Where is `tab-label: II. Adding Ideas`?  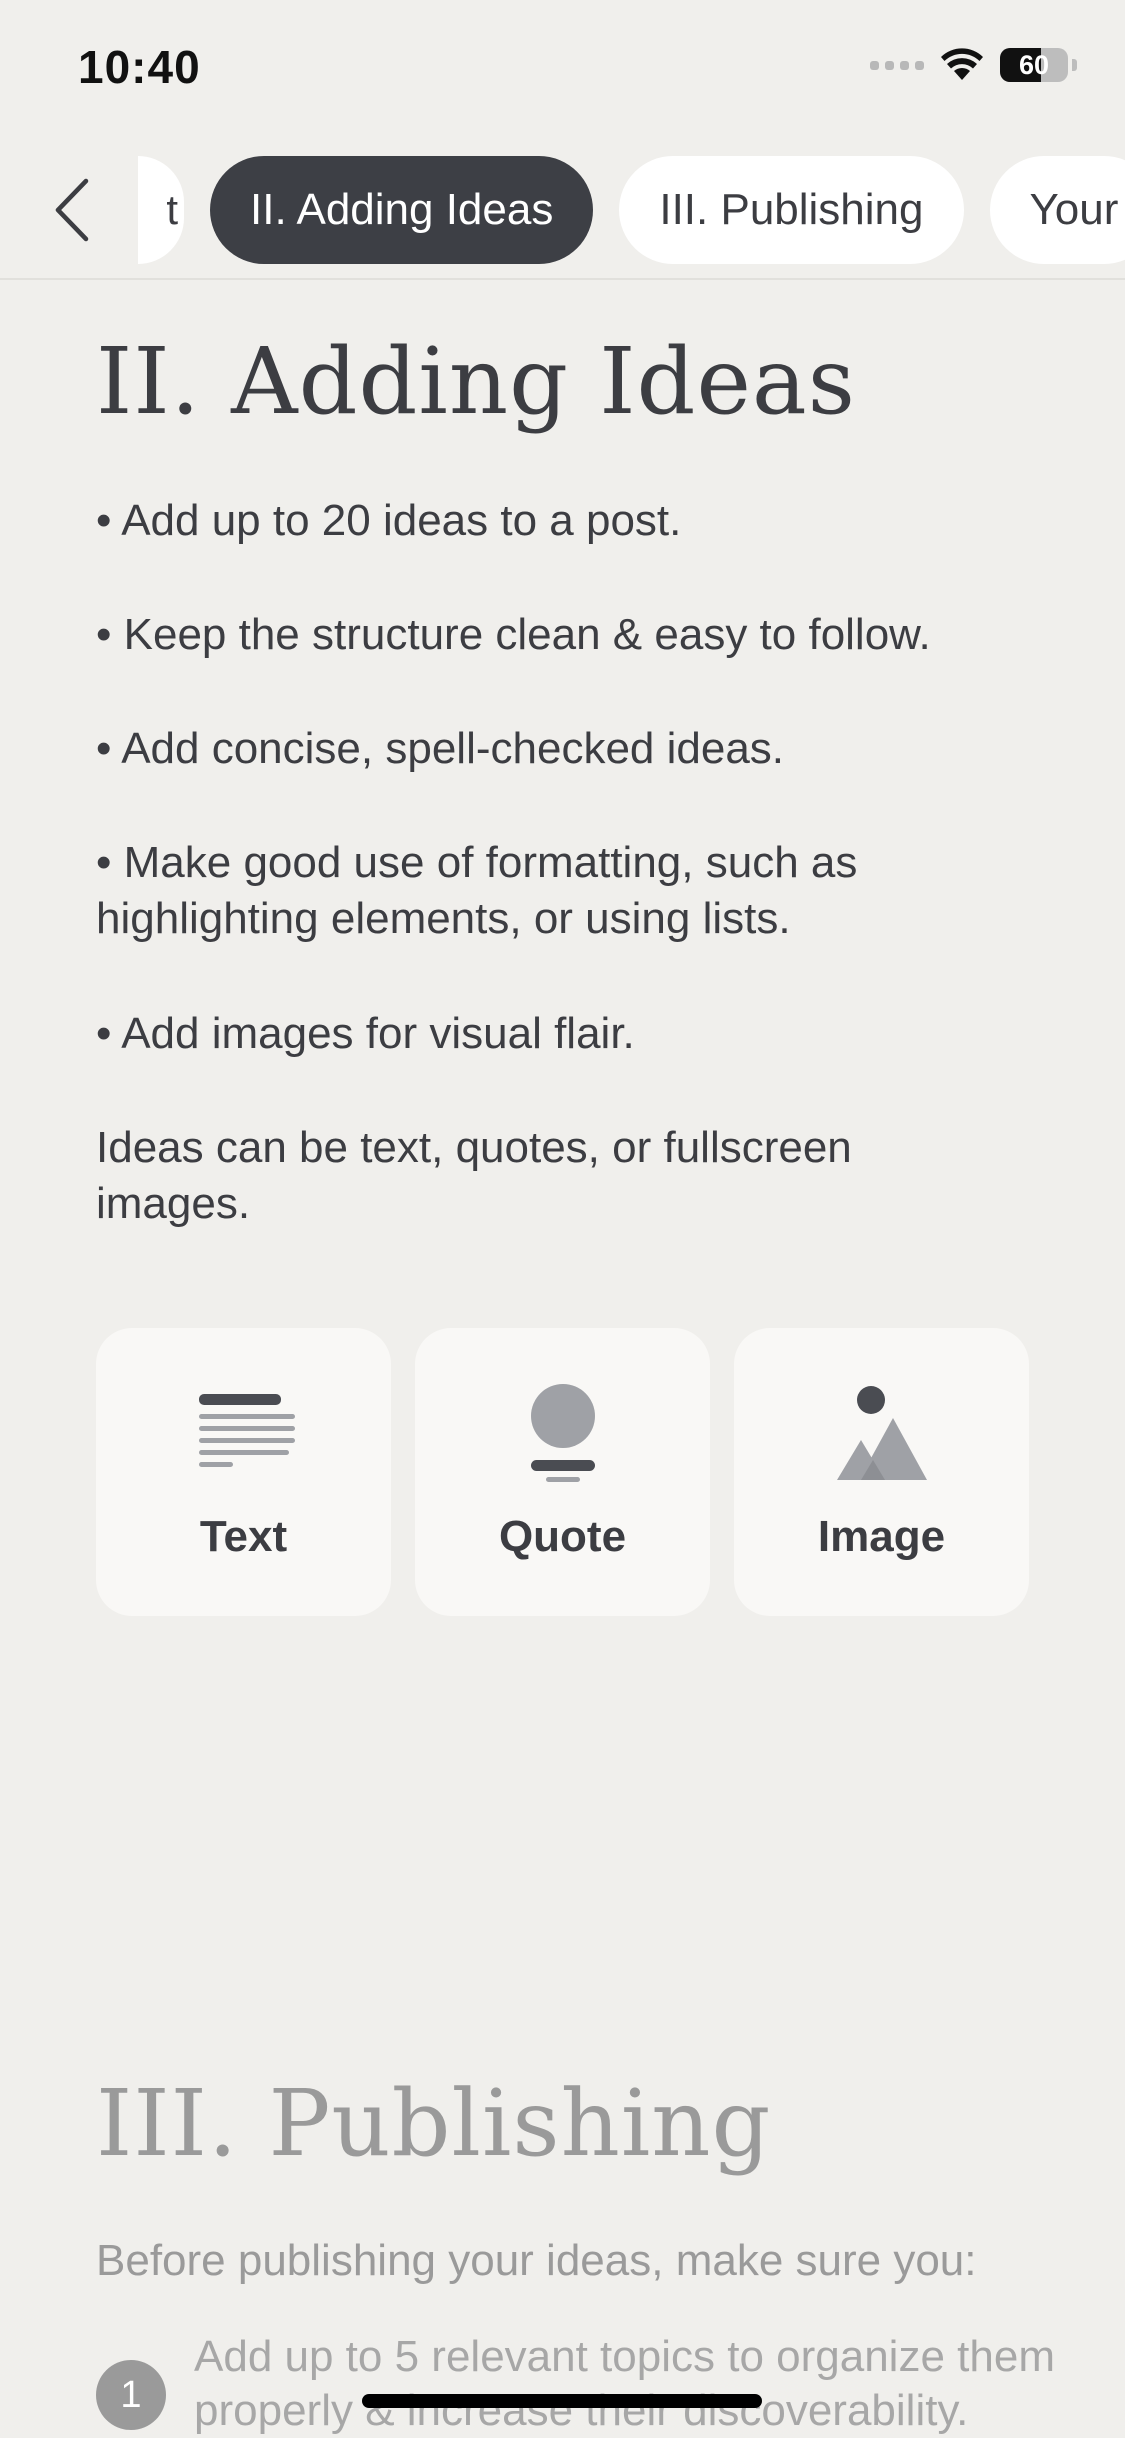 tab-label: II. Adding Ideas is located at coordinates (401, 210).